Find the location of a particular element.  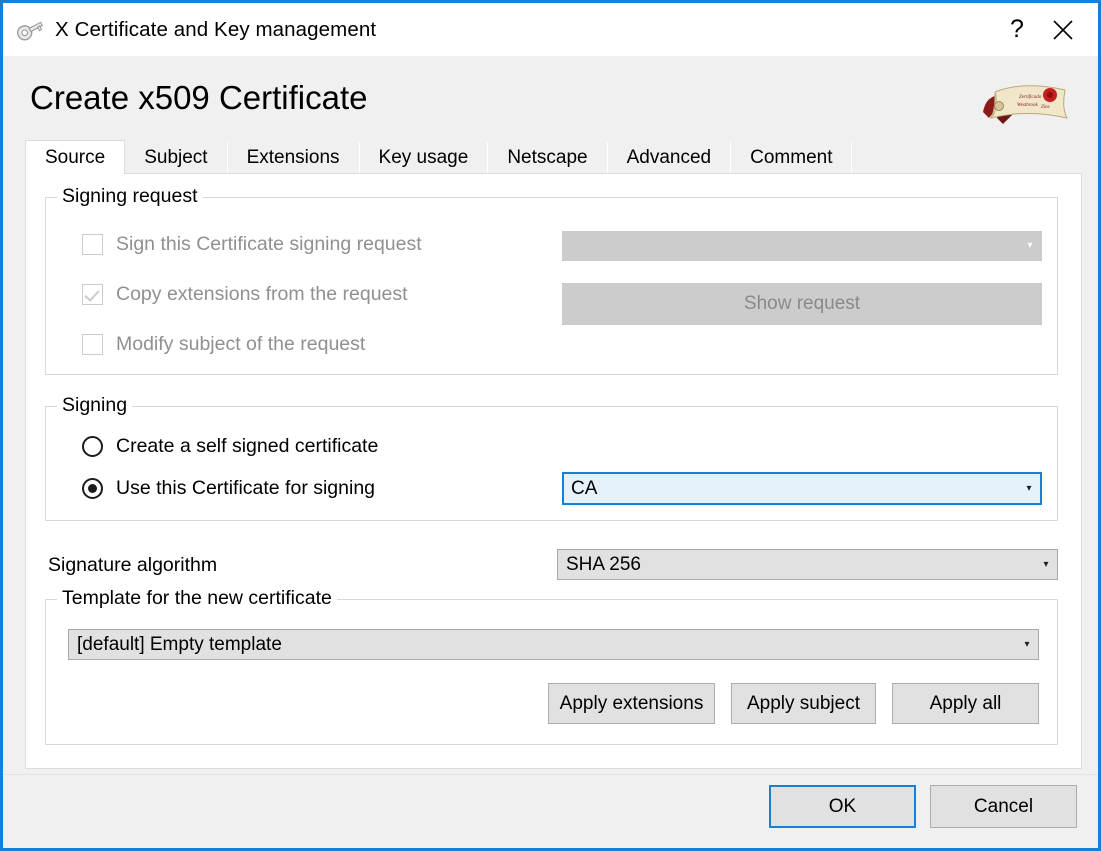

tab-extensions: Extensions is located at coordinates (293, 158).